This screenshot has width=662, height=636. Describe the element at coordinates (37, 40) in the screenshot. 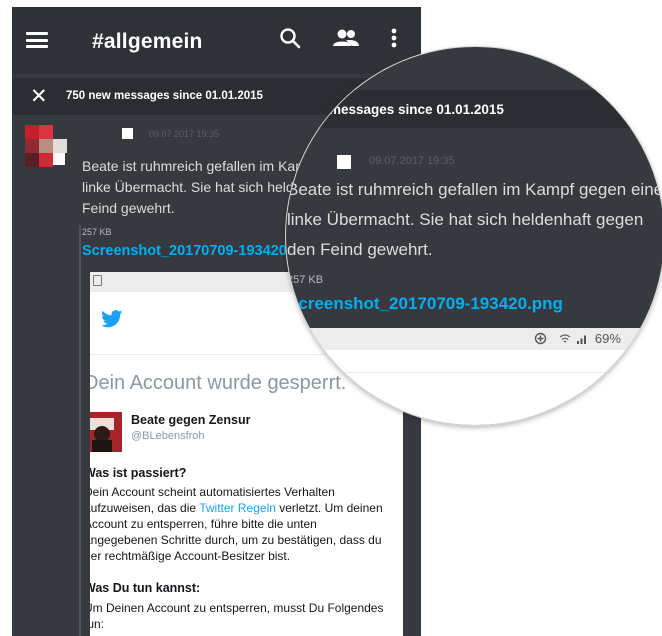

I see `menu-icon` at that location.